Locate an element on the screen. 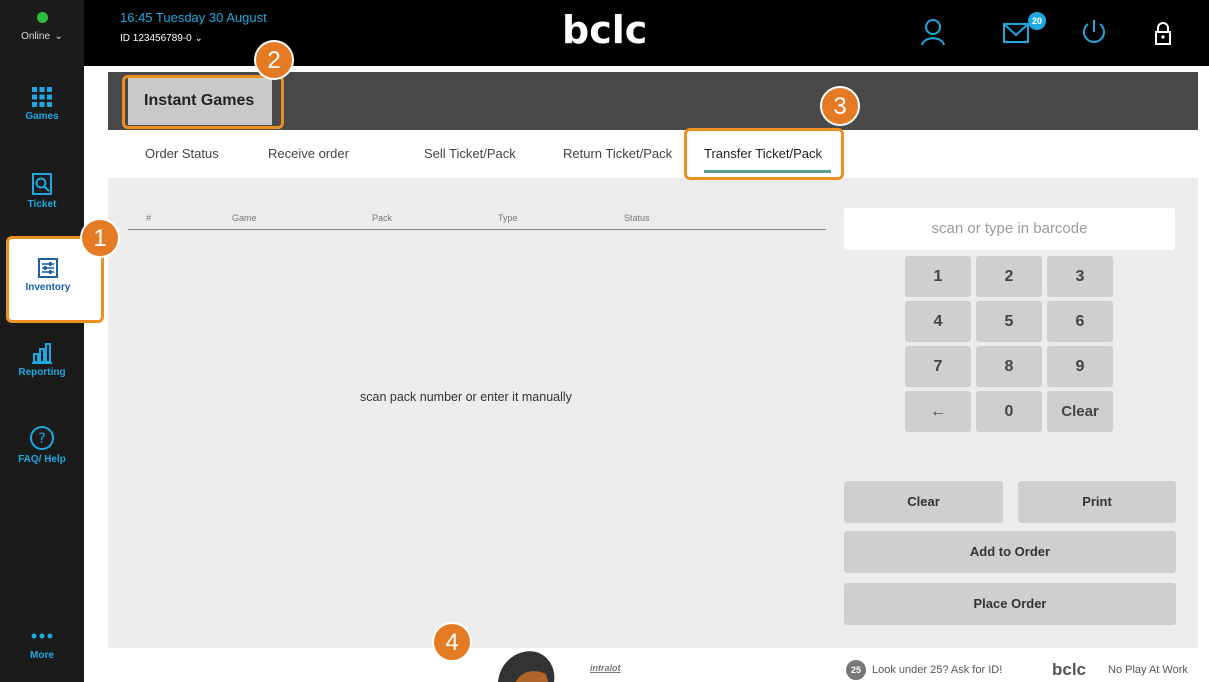  sidebar-item-label: FAQ/ Help is located at coordinates (42, 459).